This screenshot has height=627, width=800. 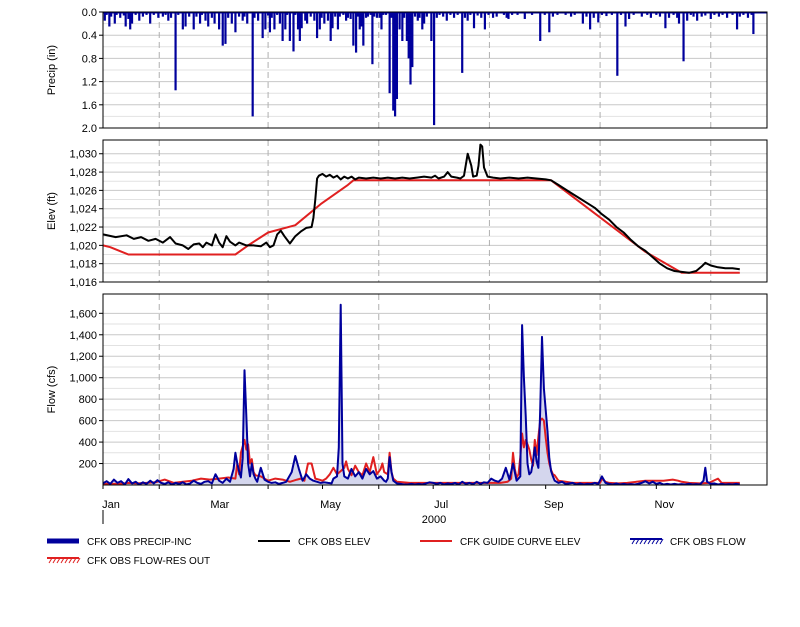 I want to click on flow-axis-title: Flow (cfs), so click(x=52, y=390).